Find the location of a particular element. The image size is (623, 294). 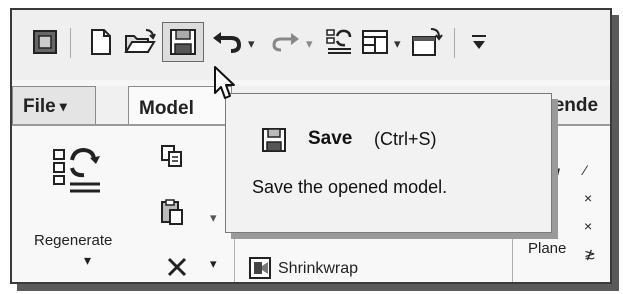

regenerate-label: Regenerate is located at coordinates (73, 240).